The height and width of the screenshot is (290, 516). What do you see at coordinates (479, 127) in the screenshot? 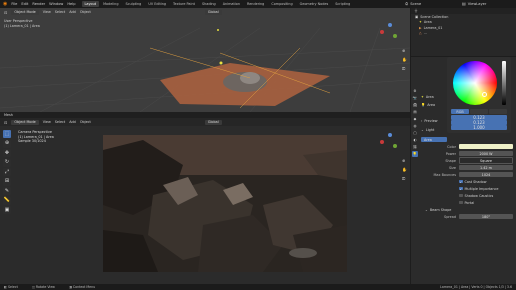
I see `blue-field: 1.000` at bounding box center [479, 127].